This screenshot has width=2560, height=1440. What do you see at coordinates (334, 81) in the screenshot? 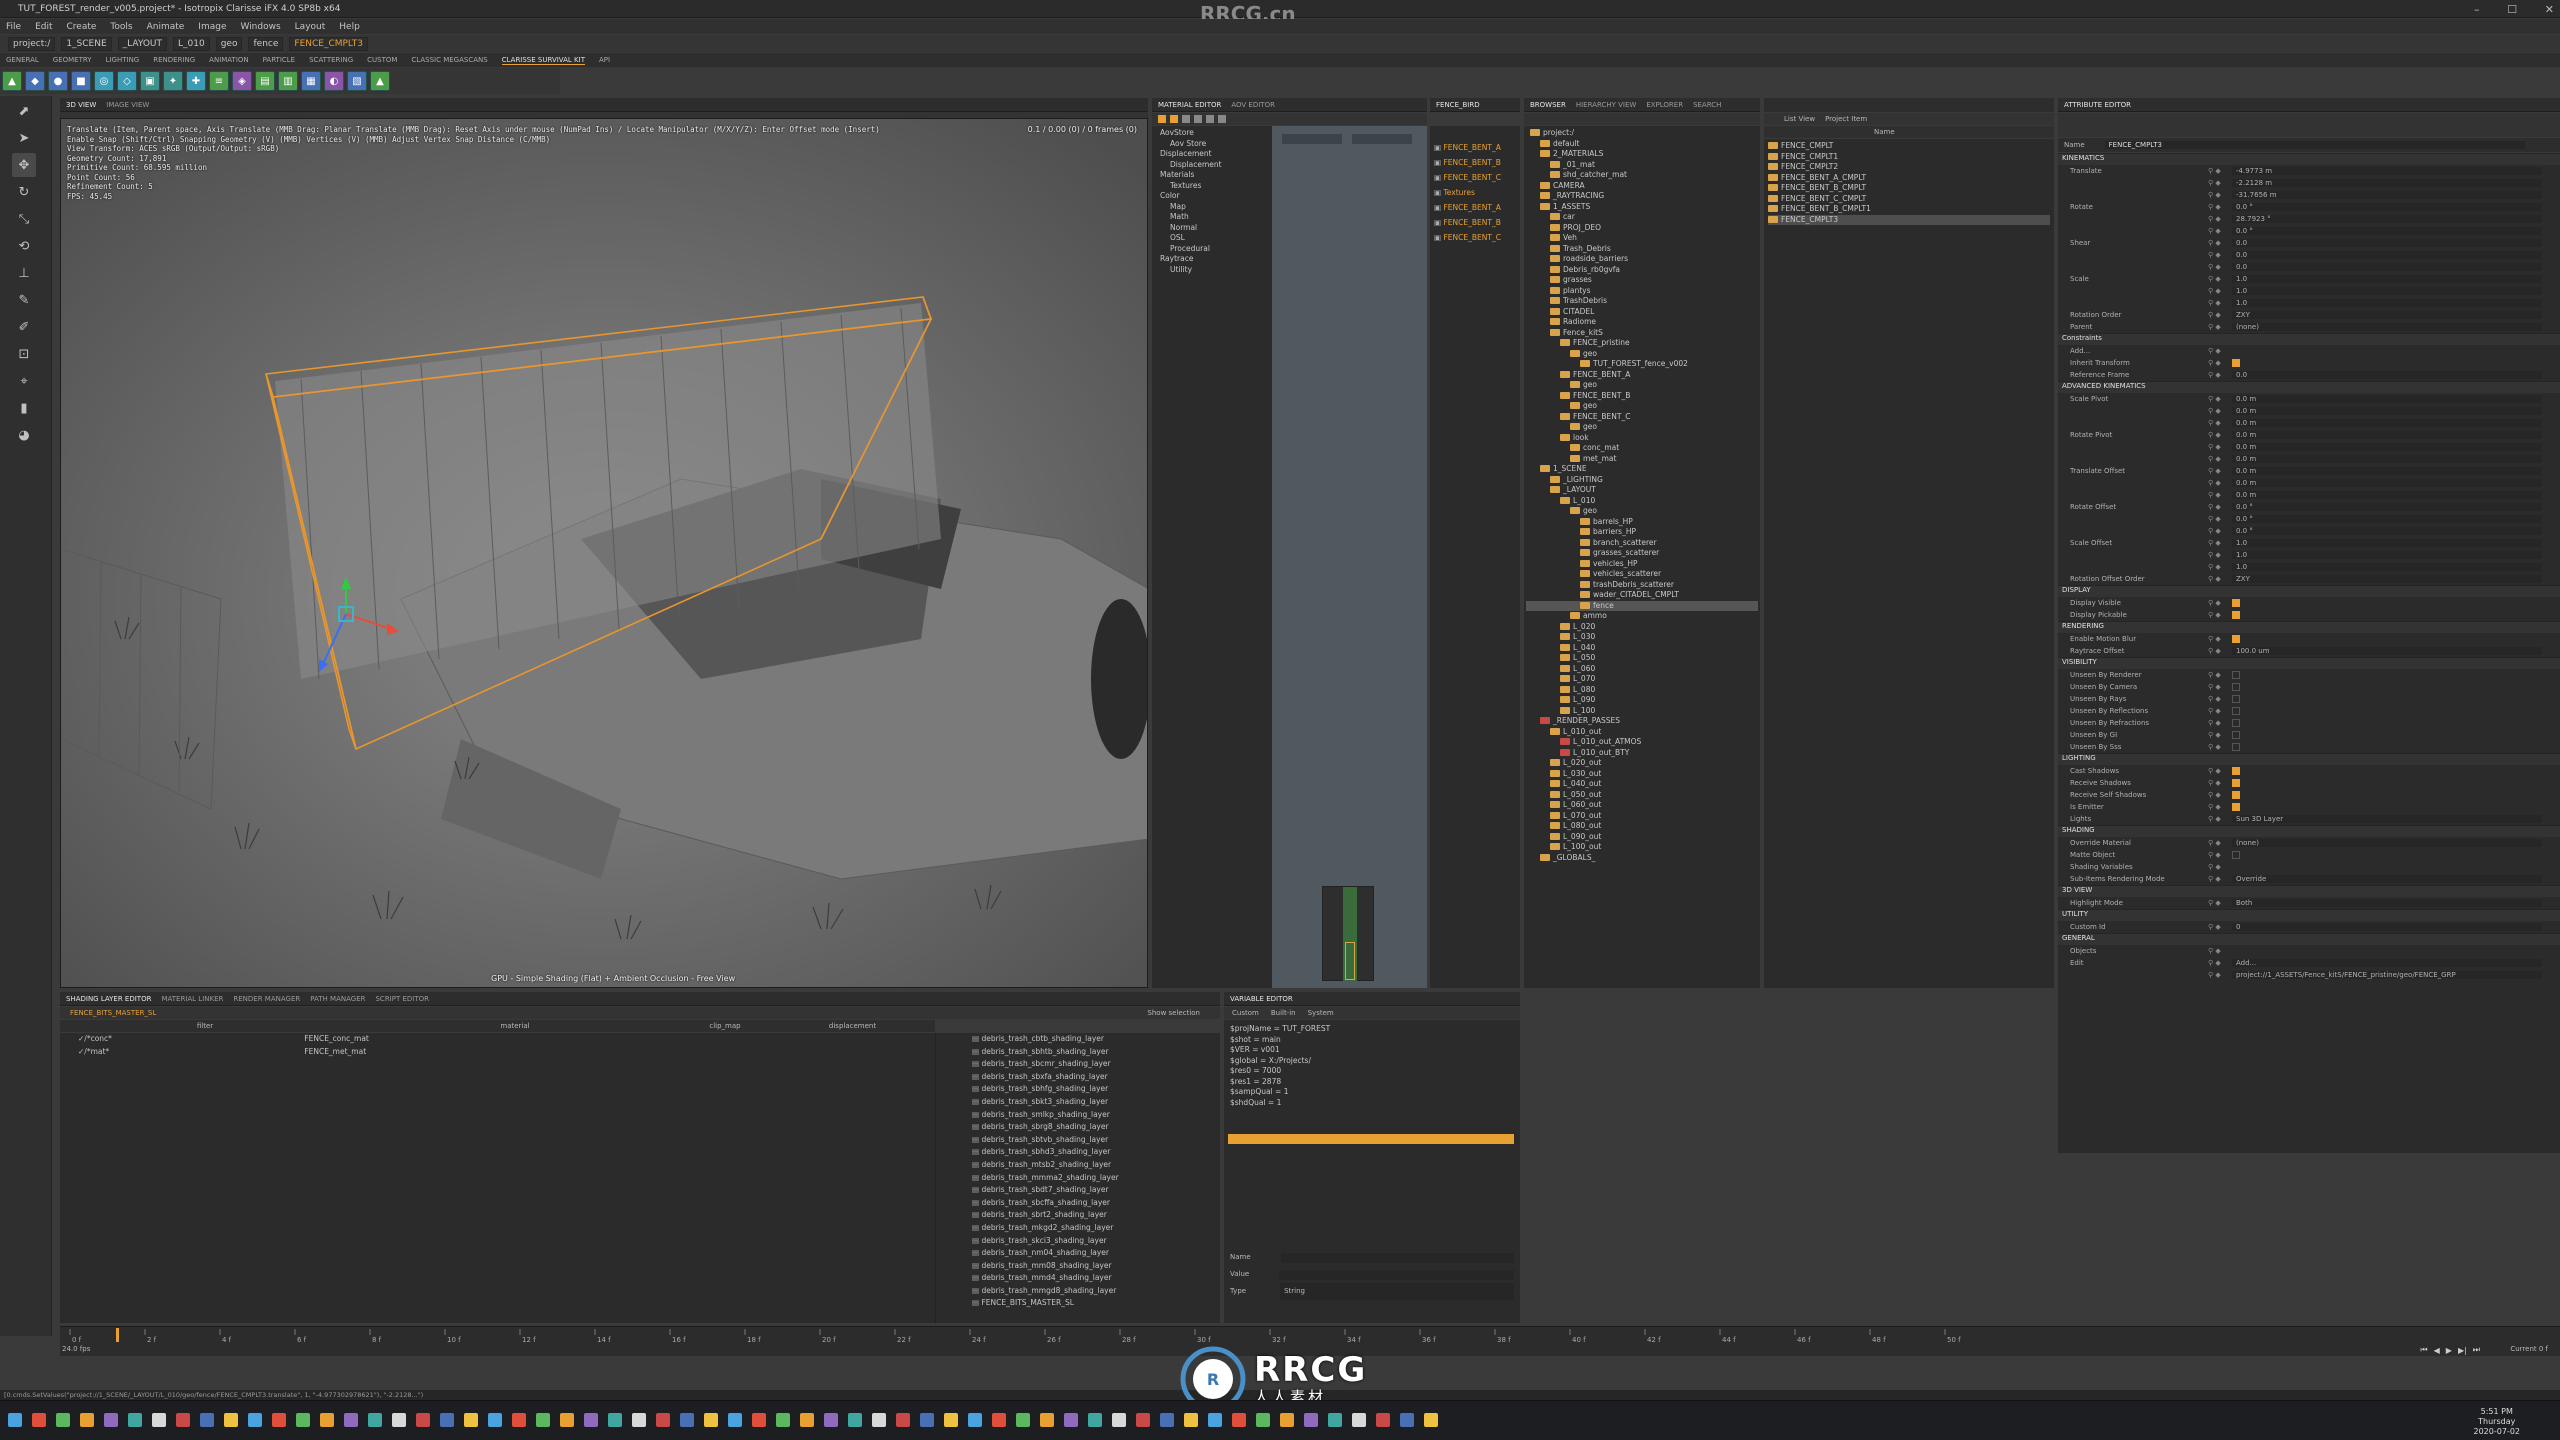
I see `shelf-button-15: ◐` at bounding box center [334, 81].